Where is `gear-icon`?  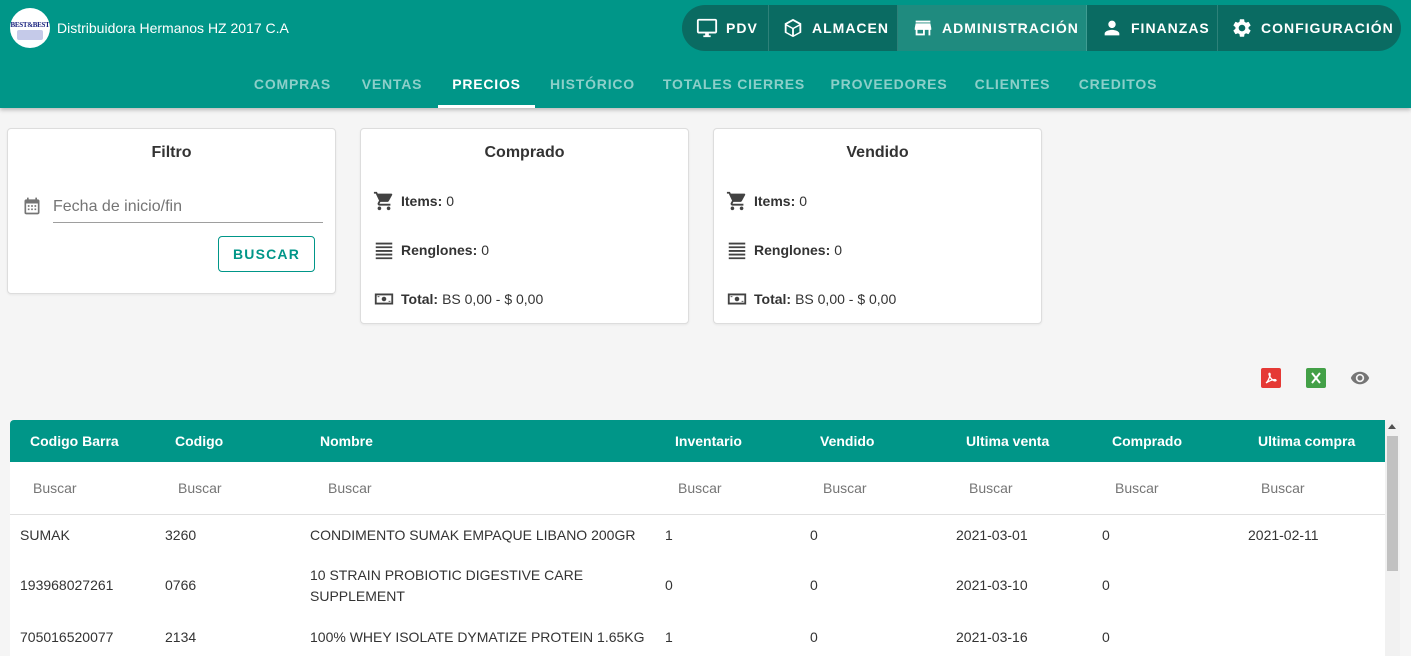
gear-icon is located at coordinates (1242, 28).